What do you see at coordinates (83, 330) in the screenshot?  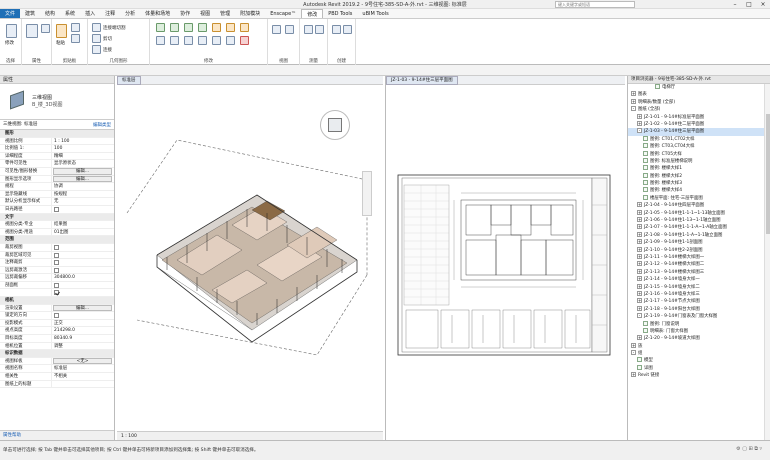 I see `property-value: 214298.0` at bounding box center [83, 330].